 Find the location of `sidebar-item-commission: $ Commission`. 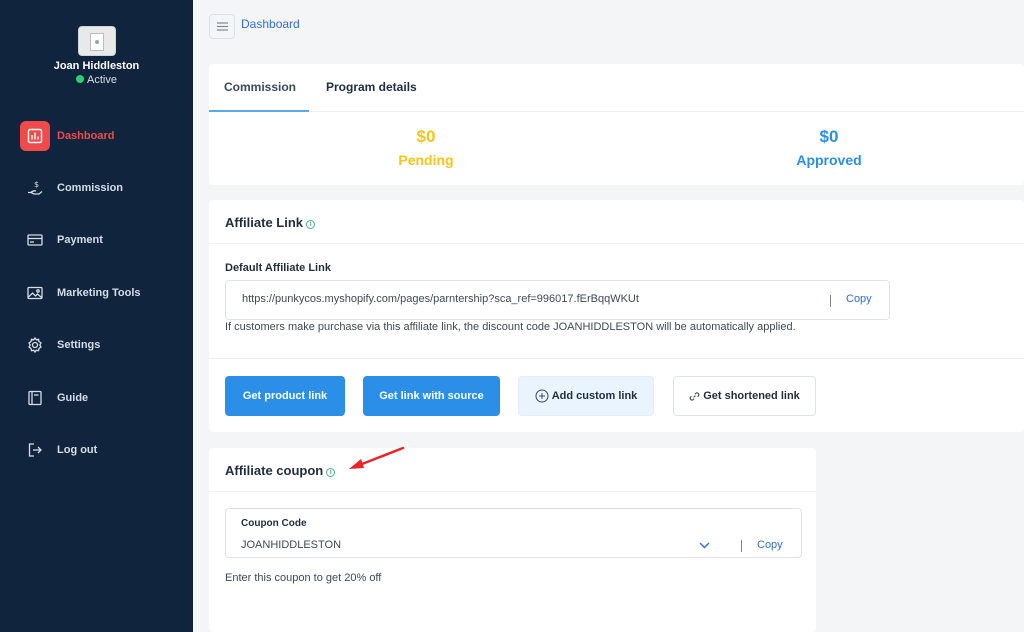

sidebar-item-commission: $ Commission is located at coordinates (96, 188).